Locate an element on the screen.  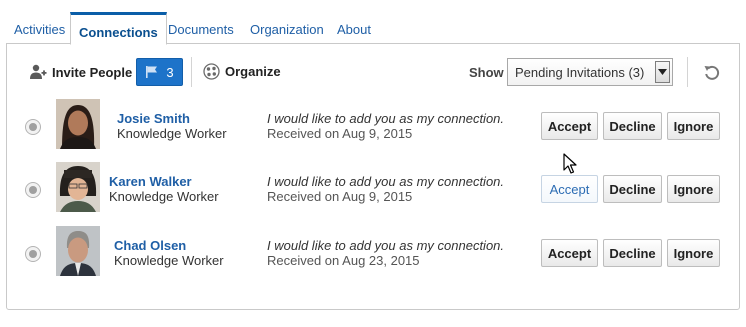
invite-people-button: Invite People is located at coordinates (80, 72).